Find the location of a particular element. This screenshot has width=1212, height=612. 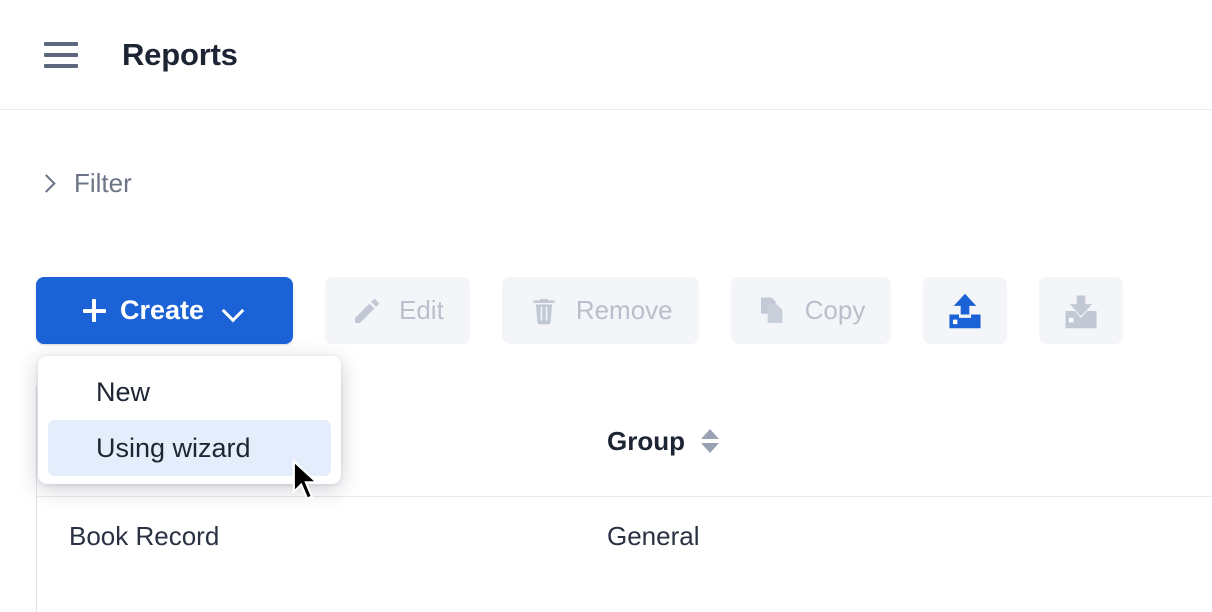

column-header-group-label: Group is located at coordinates (646, 440).